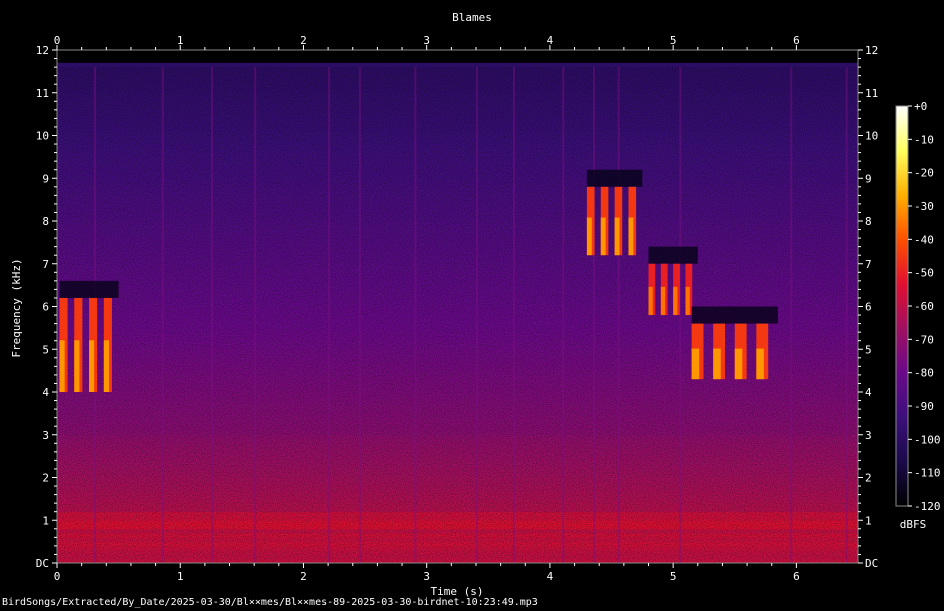 The height and width of the screenshot is (611, 944). What do you see at coordinates (868, 221) in the screenshot?
I see `y-tick-label-right: 8` at bounding box center [868, 221].